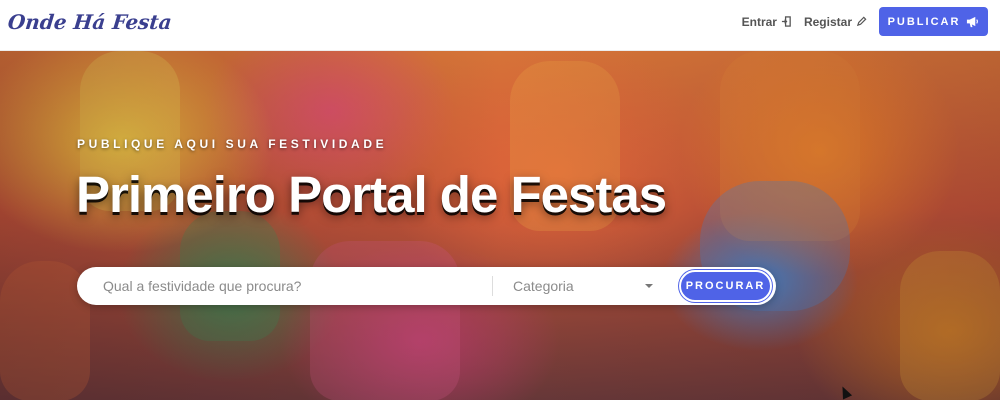  What do you see at coordinates (973, 22) in the screenshot?
I see `megaphone-icon` at bounding box center [973, 22].